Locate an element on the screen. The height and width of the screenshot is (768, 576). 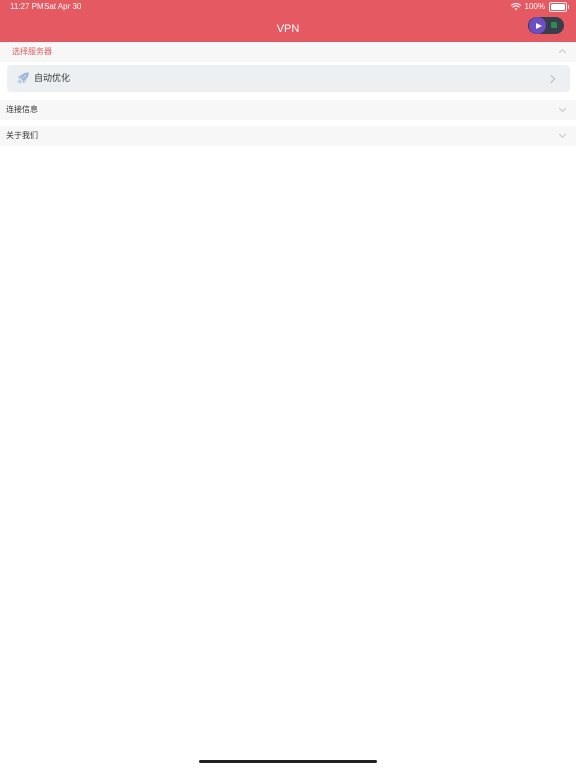
server-item-auto-optimize: 自动优化 is located at coordinates (288, 78).